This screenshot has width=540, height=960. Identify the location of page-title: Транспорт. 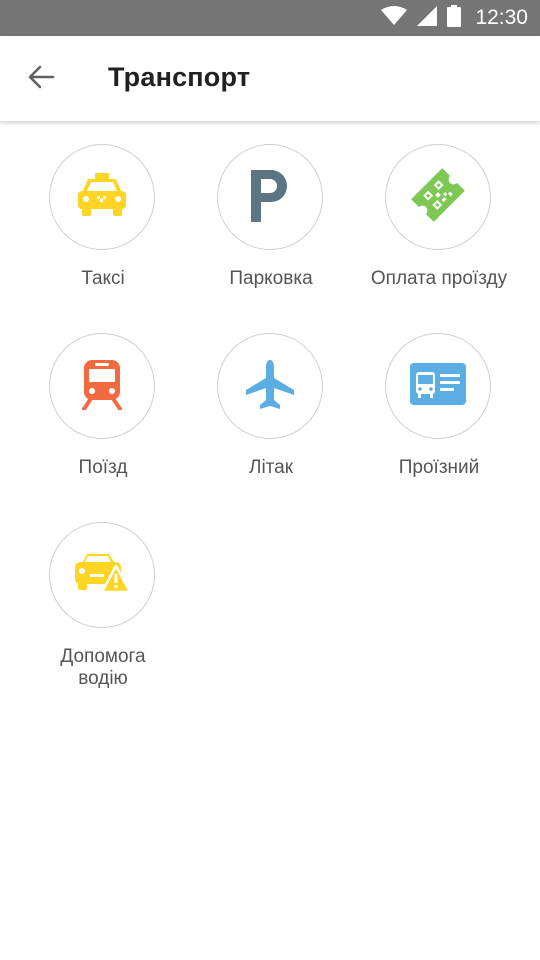
(179, 77).